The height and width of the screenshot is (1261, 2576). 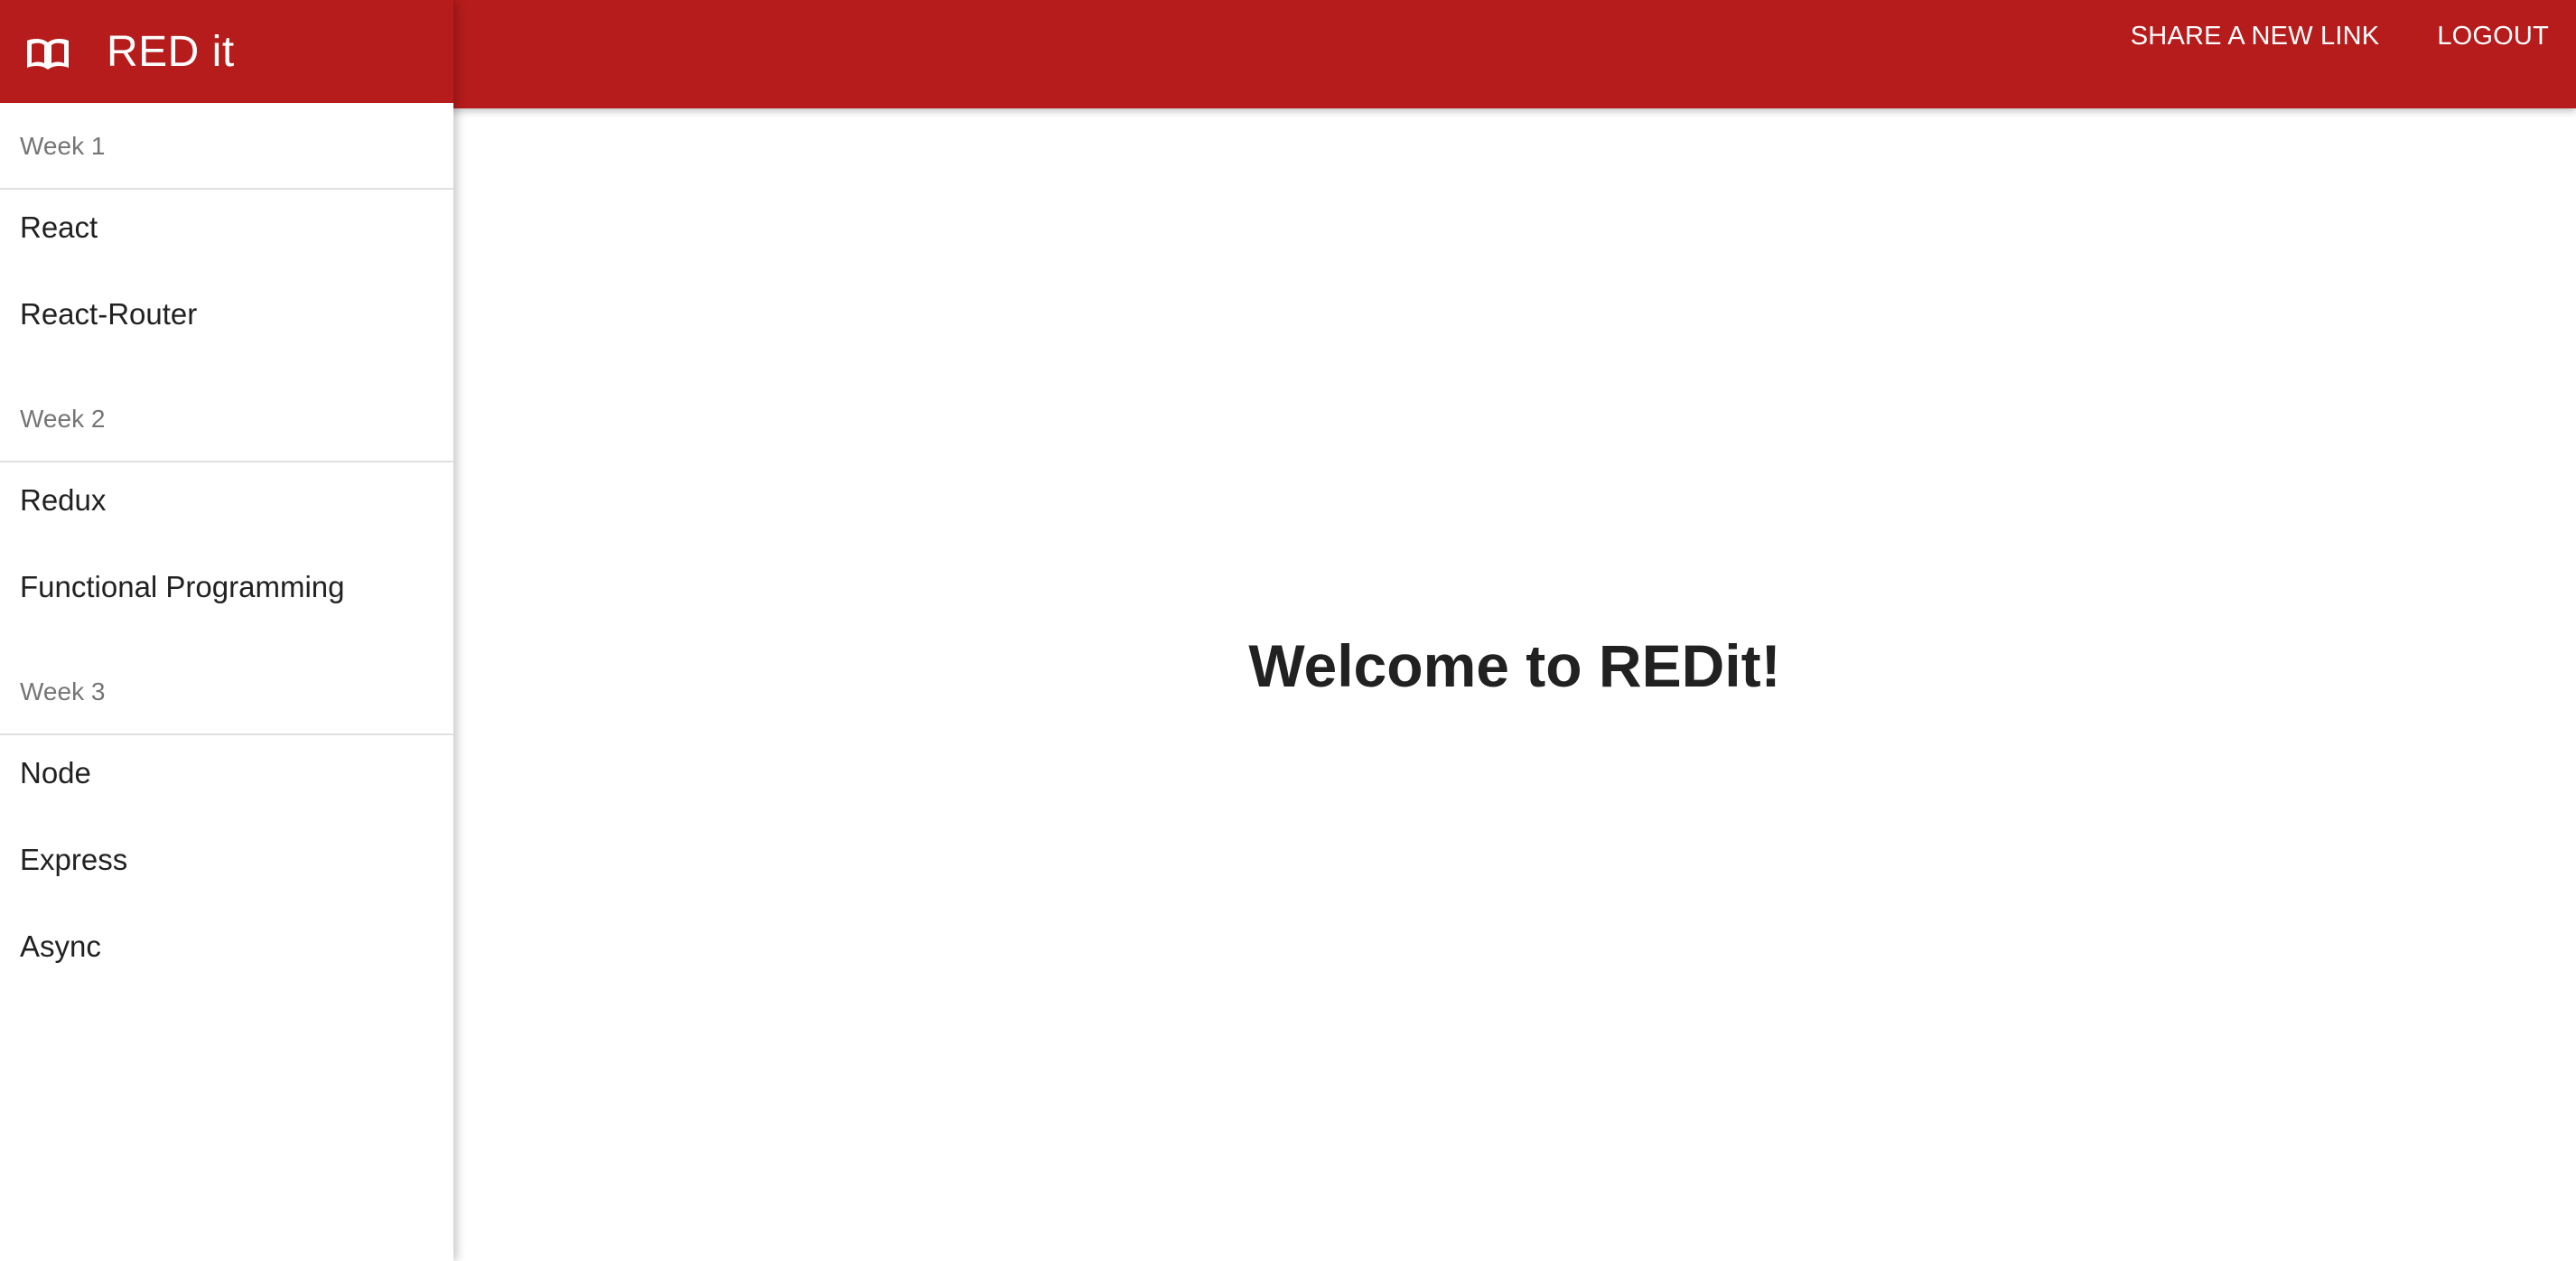 I want to click on share-link-button: SHARE A NEW LINK, so click(x=2255, y=37).